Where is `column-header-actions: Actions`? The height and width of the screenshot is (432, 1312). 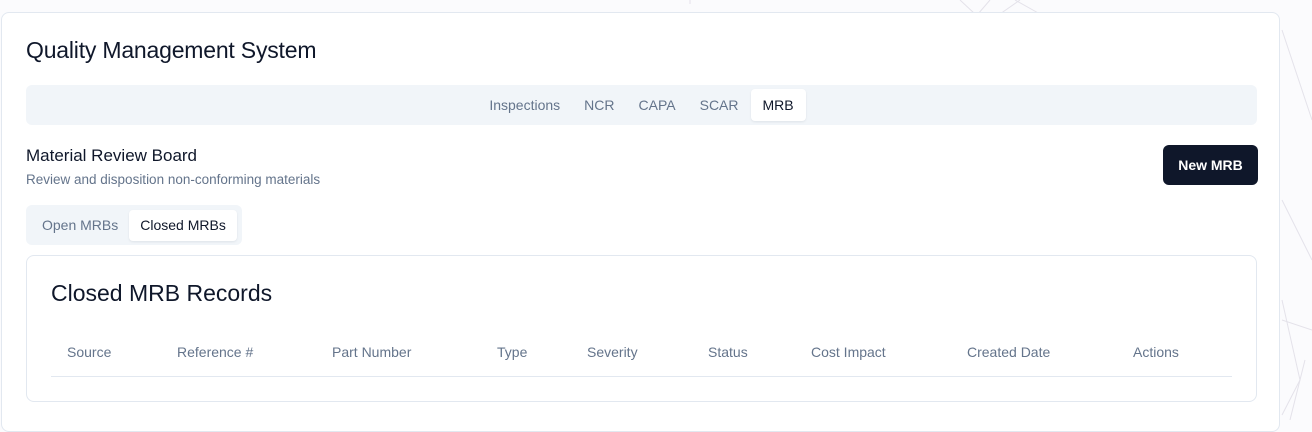
column-header-actions: Actions is located at coordinates (1156, 352).